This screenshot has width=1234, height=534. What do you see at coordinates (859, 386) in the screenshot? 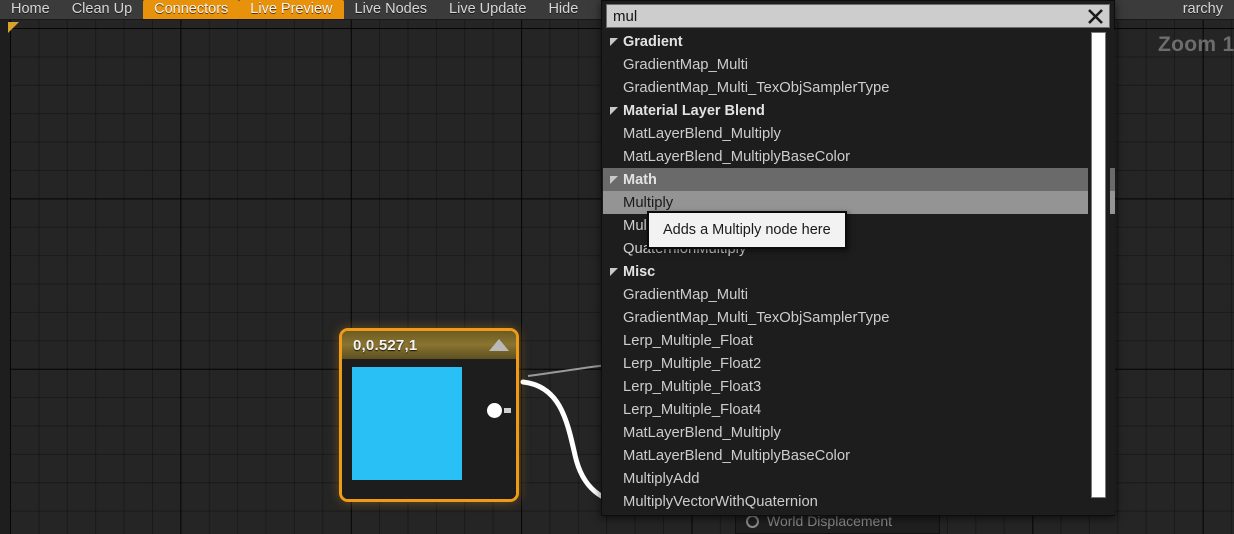
I see `list-item: Lerp_Multiple_Float3` at bounding box center [859, 386].